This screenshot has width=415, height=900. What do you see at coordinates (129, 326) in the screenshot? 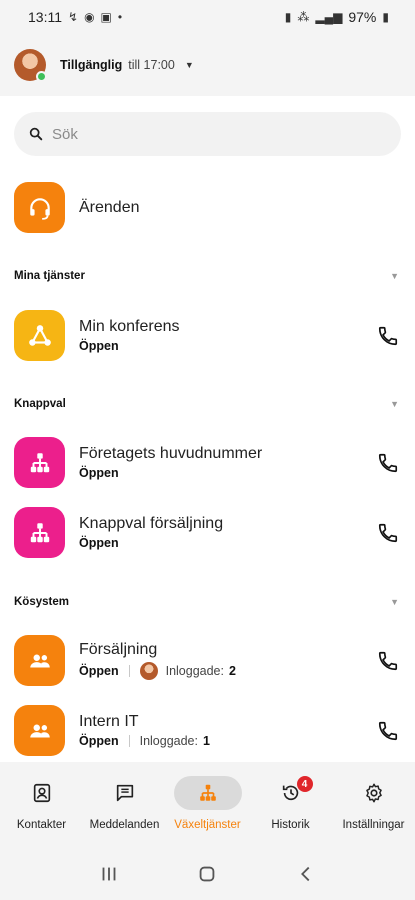
I see `item-title: Min konferens` at bounding box center [129, 326].